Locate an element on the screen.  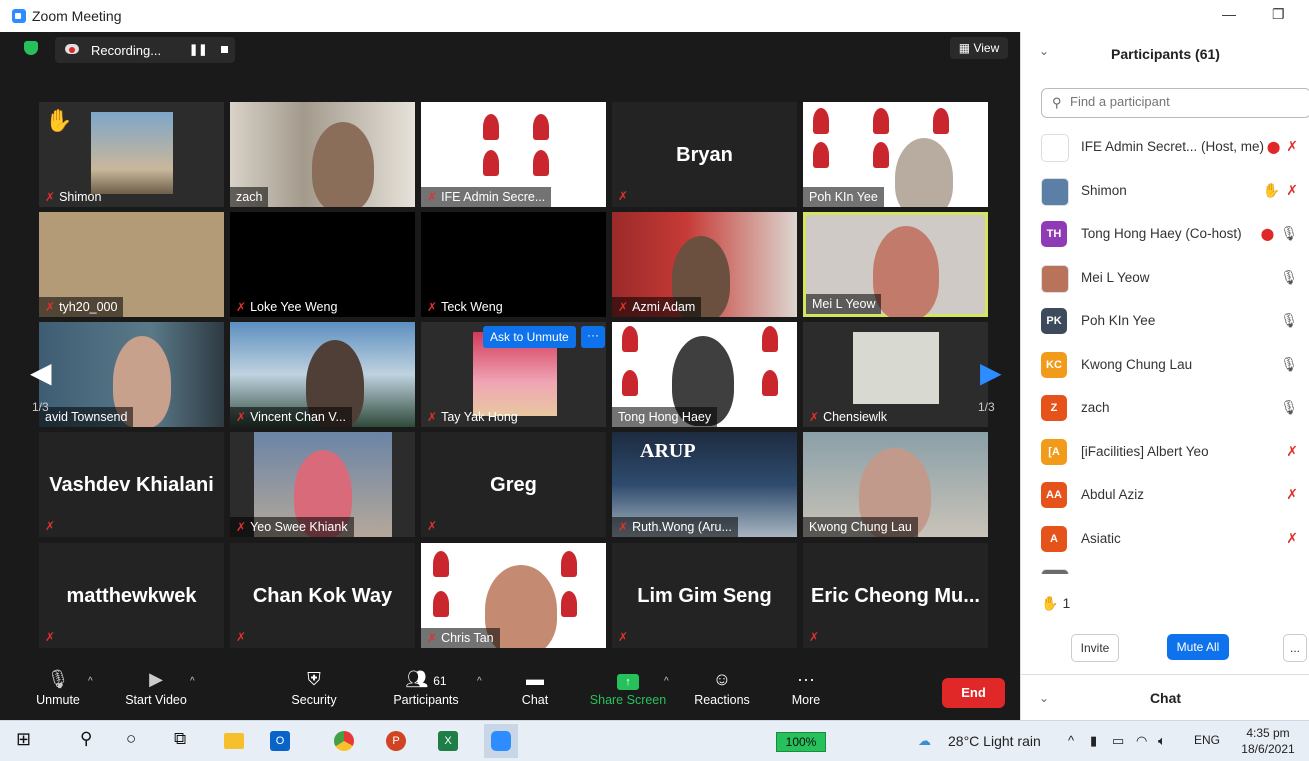
usb-icon: ▮ is located at coordinates (1093, 741).